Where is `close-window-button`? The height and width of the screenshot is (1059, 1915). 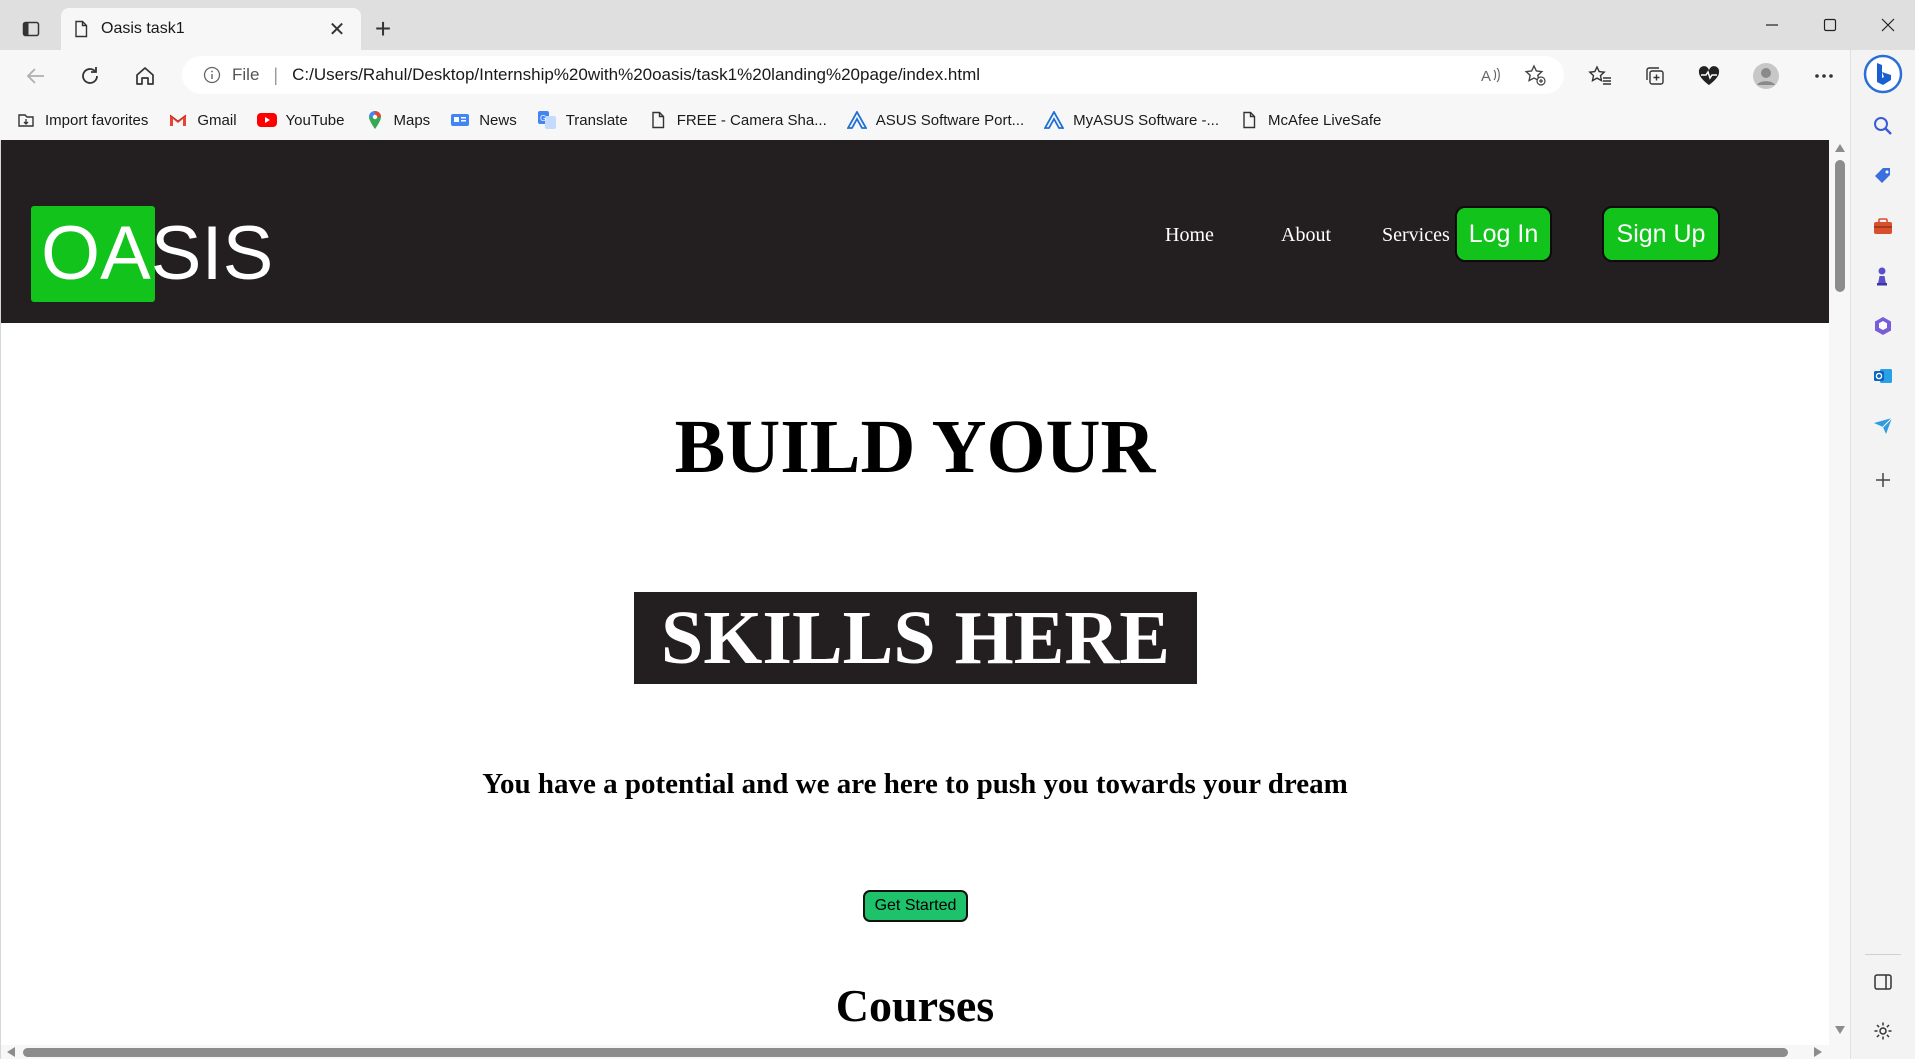 close-window-button is located at coordinates (1887, 25).